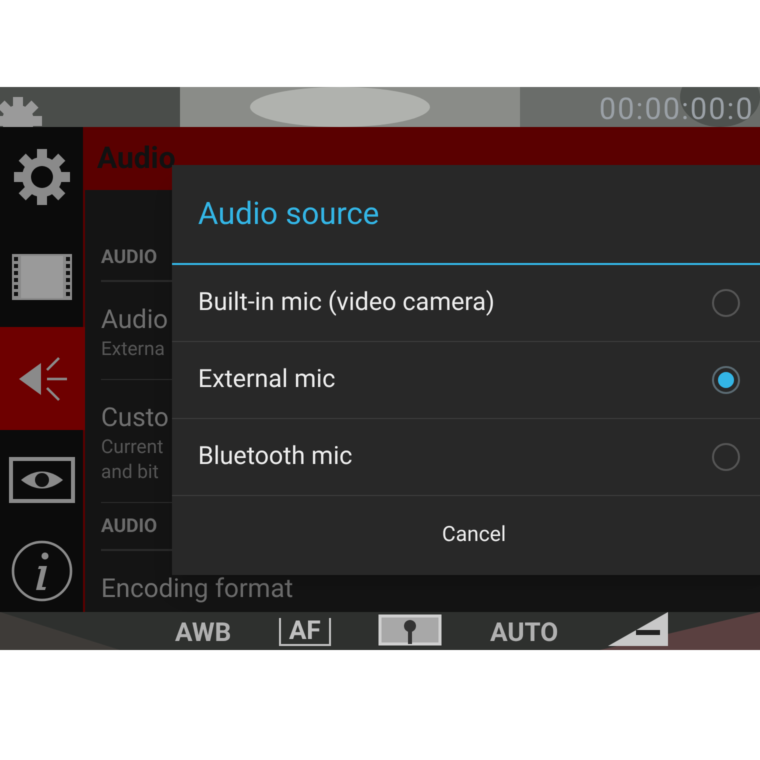 The image size is (760, 760). Describe the element at coordinates (203, 633) in the screenshot. I see `toolbar-label: AWB` at that location.